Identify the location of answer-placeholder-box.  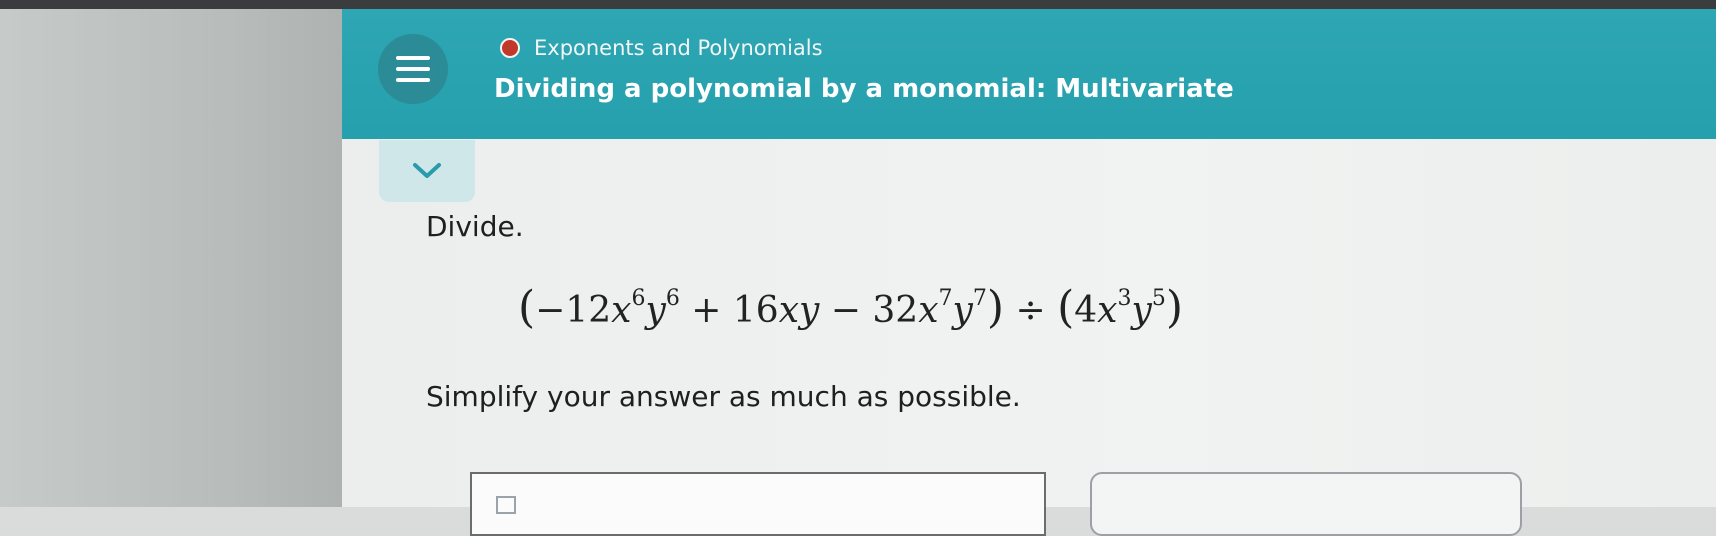
(506, 505).